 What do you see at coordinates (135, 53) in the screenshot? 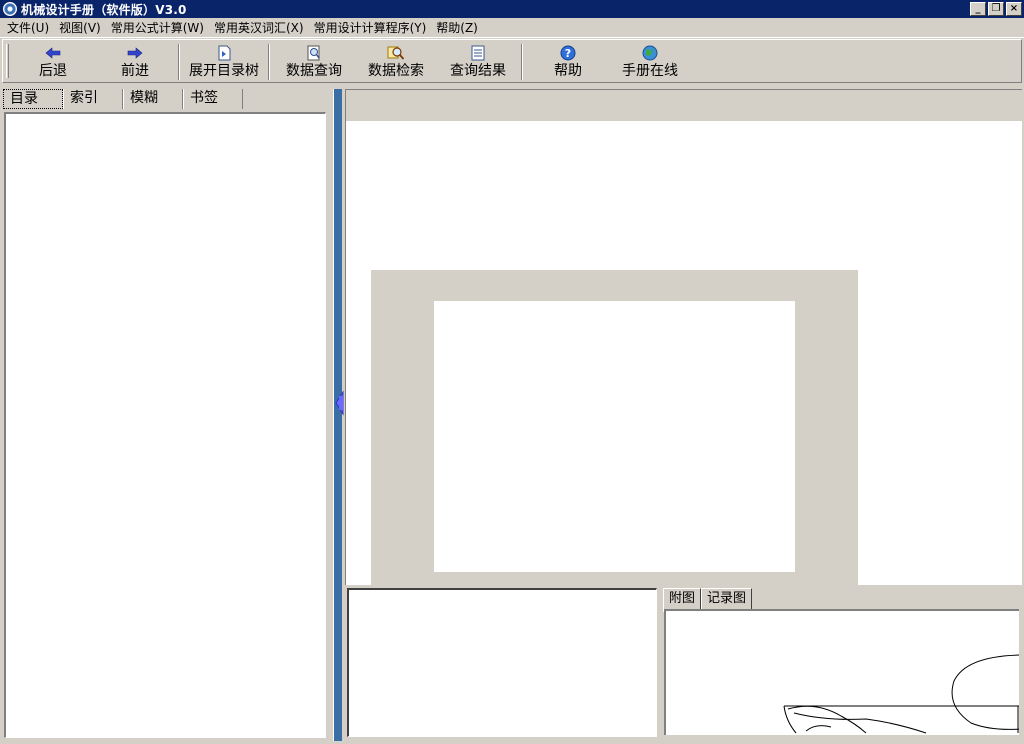
I see `arrow-right-icon` at bounding box center [135, 53].